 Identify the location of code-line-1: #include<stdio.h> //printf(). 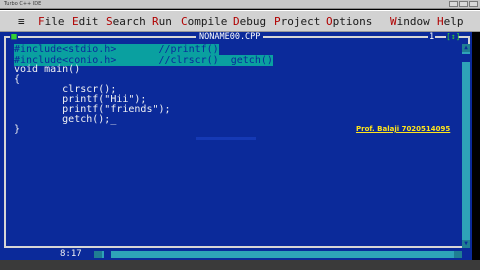
(116, 49).